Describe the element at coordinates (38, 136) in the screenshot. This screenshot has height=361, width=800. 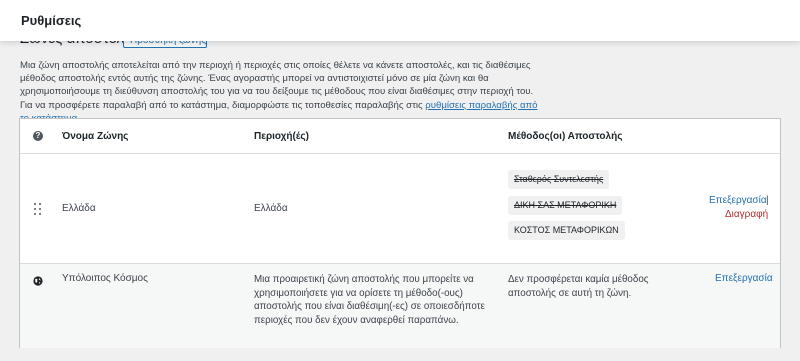
I see `help-icon: ?` at that location.